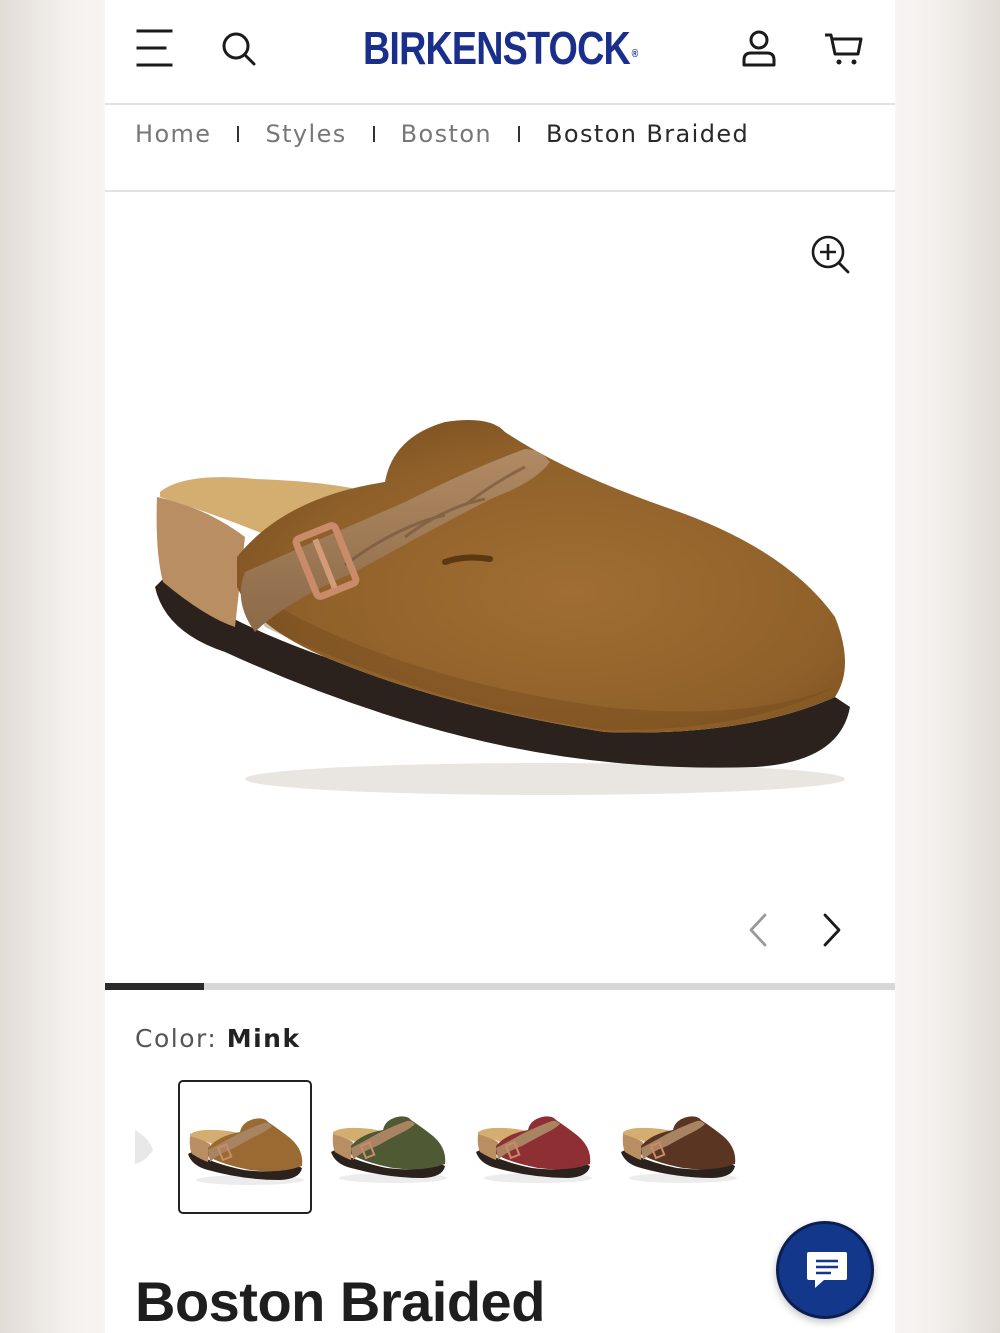 The width and height of the screenshot is (1000, 1333). I want to click on product-title: Boston Braided, so click(340, 1301).